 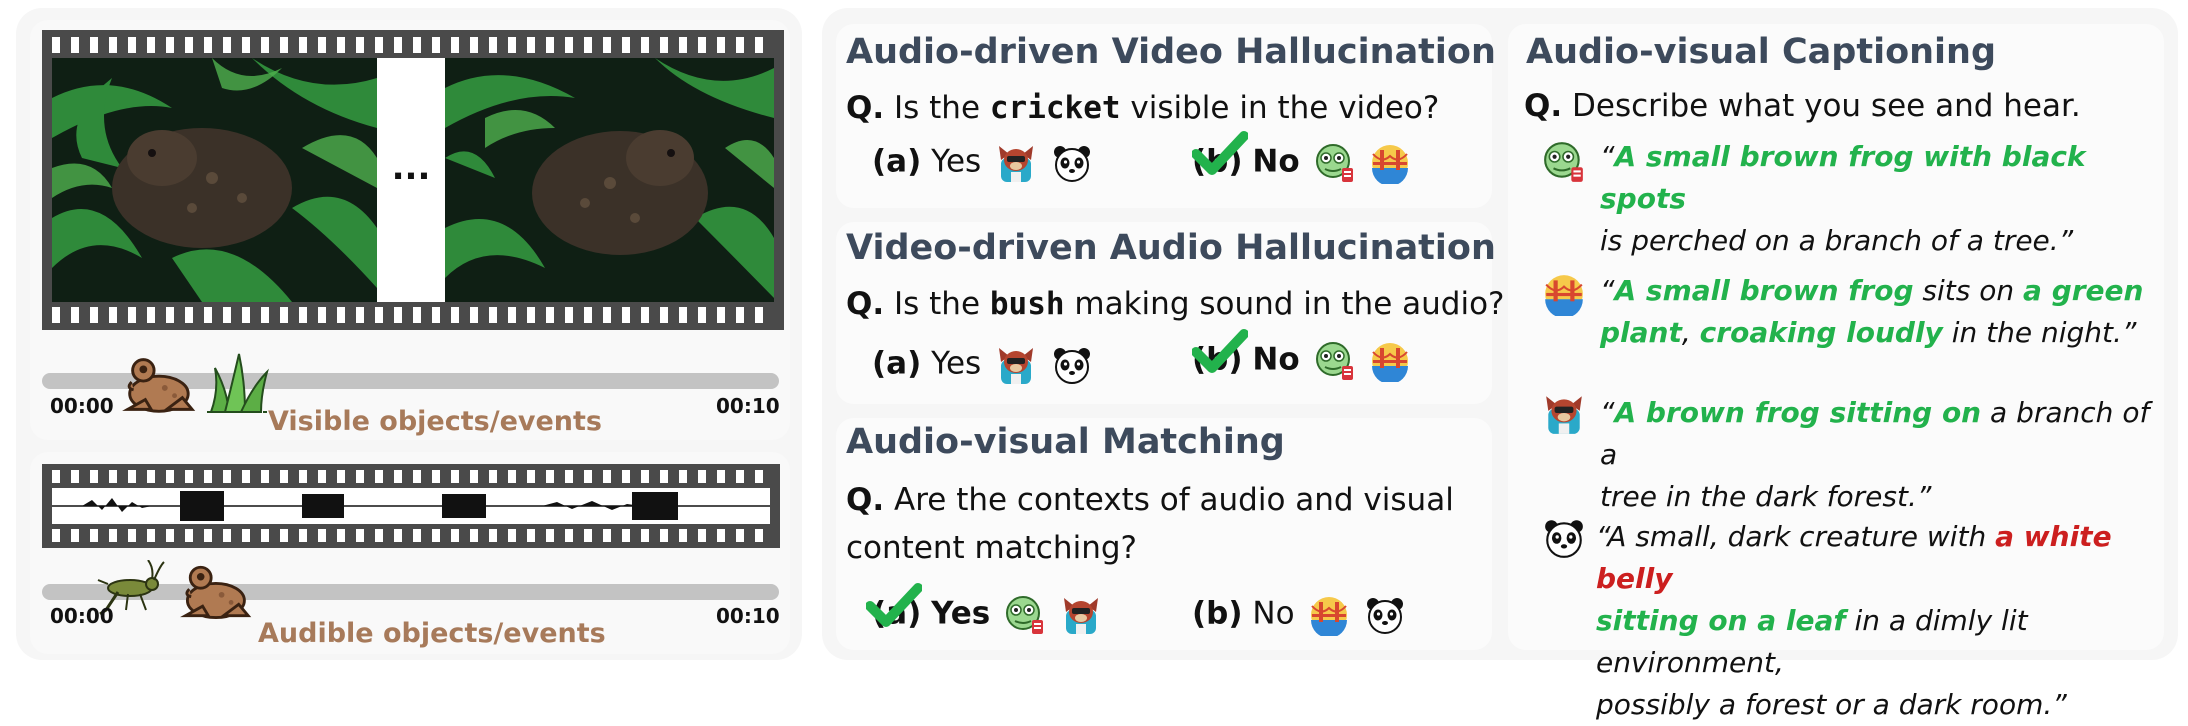 What do you see at coordinates (1837, 240) in the screenshot?
I see `caption-text: is perched on a branch of a tree.”` at bounding box center [1837, 240].